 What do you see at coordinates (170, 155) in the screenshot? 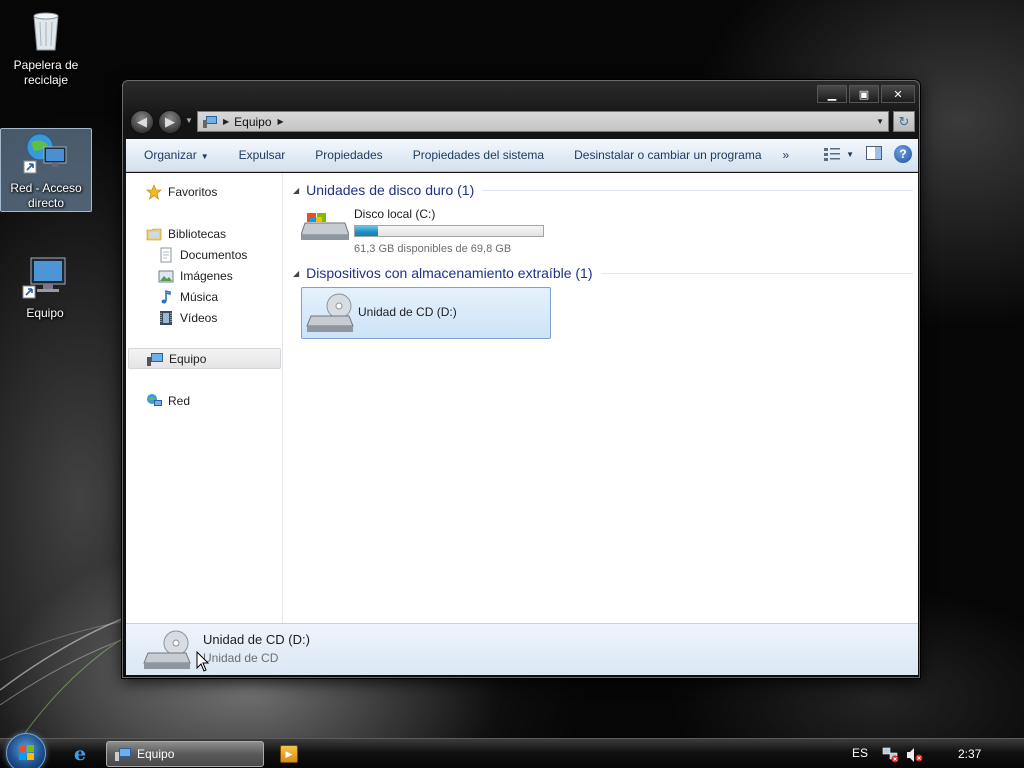
I see `organize-label: Organizar` at bounding box center [170, 155].